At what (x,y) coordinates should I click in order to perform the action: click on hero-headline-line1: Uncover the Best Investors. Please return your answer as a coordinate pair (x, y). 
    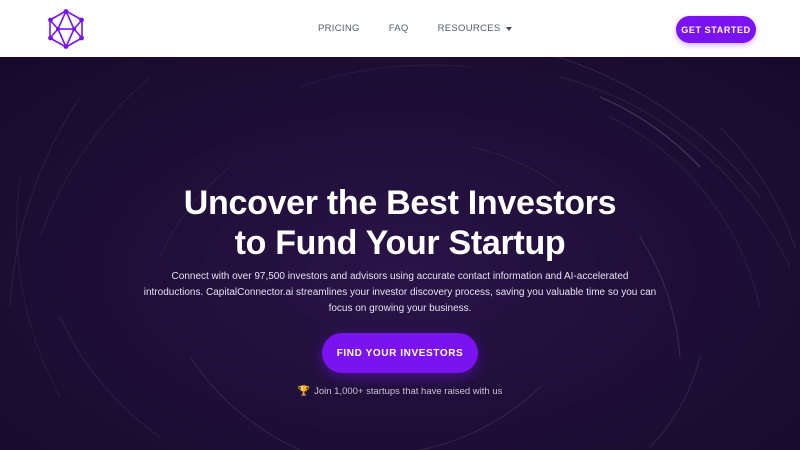
    Looking at the image, I should click on (400, 203).